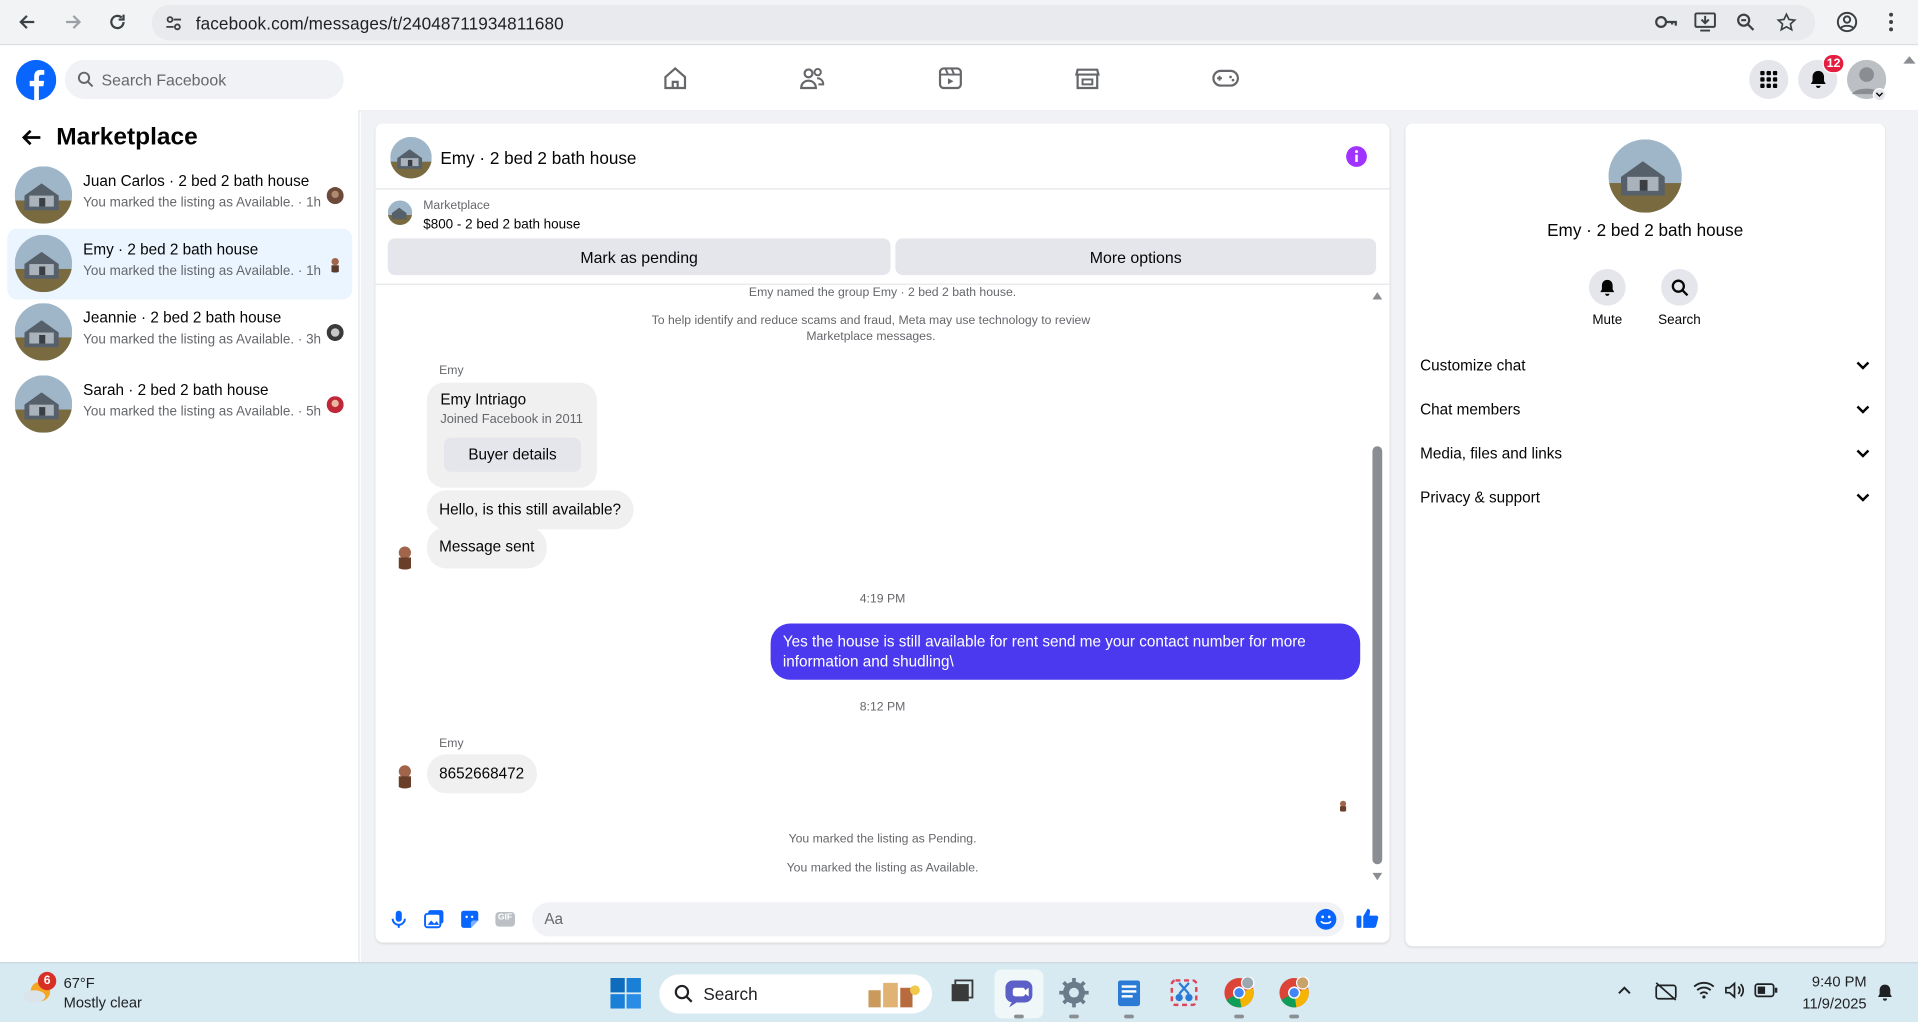  Describe the element at coordinates (1665, 22) in the screenshot. I see `password-key-icon` at that location.